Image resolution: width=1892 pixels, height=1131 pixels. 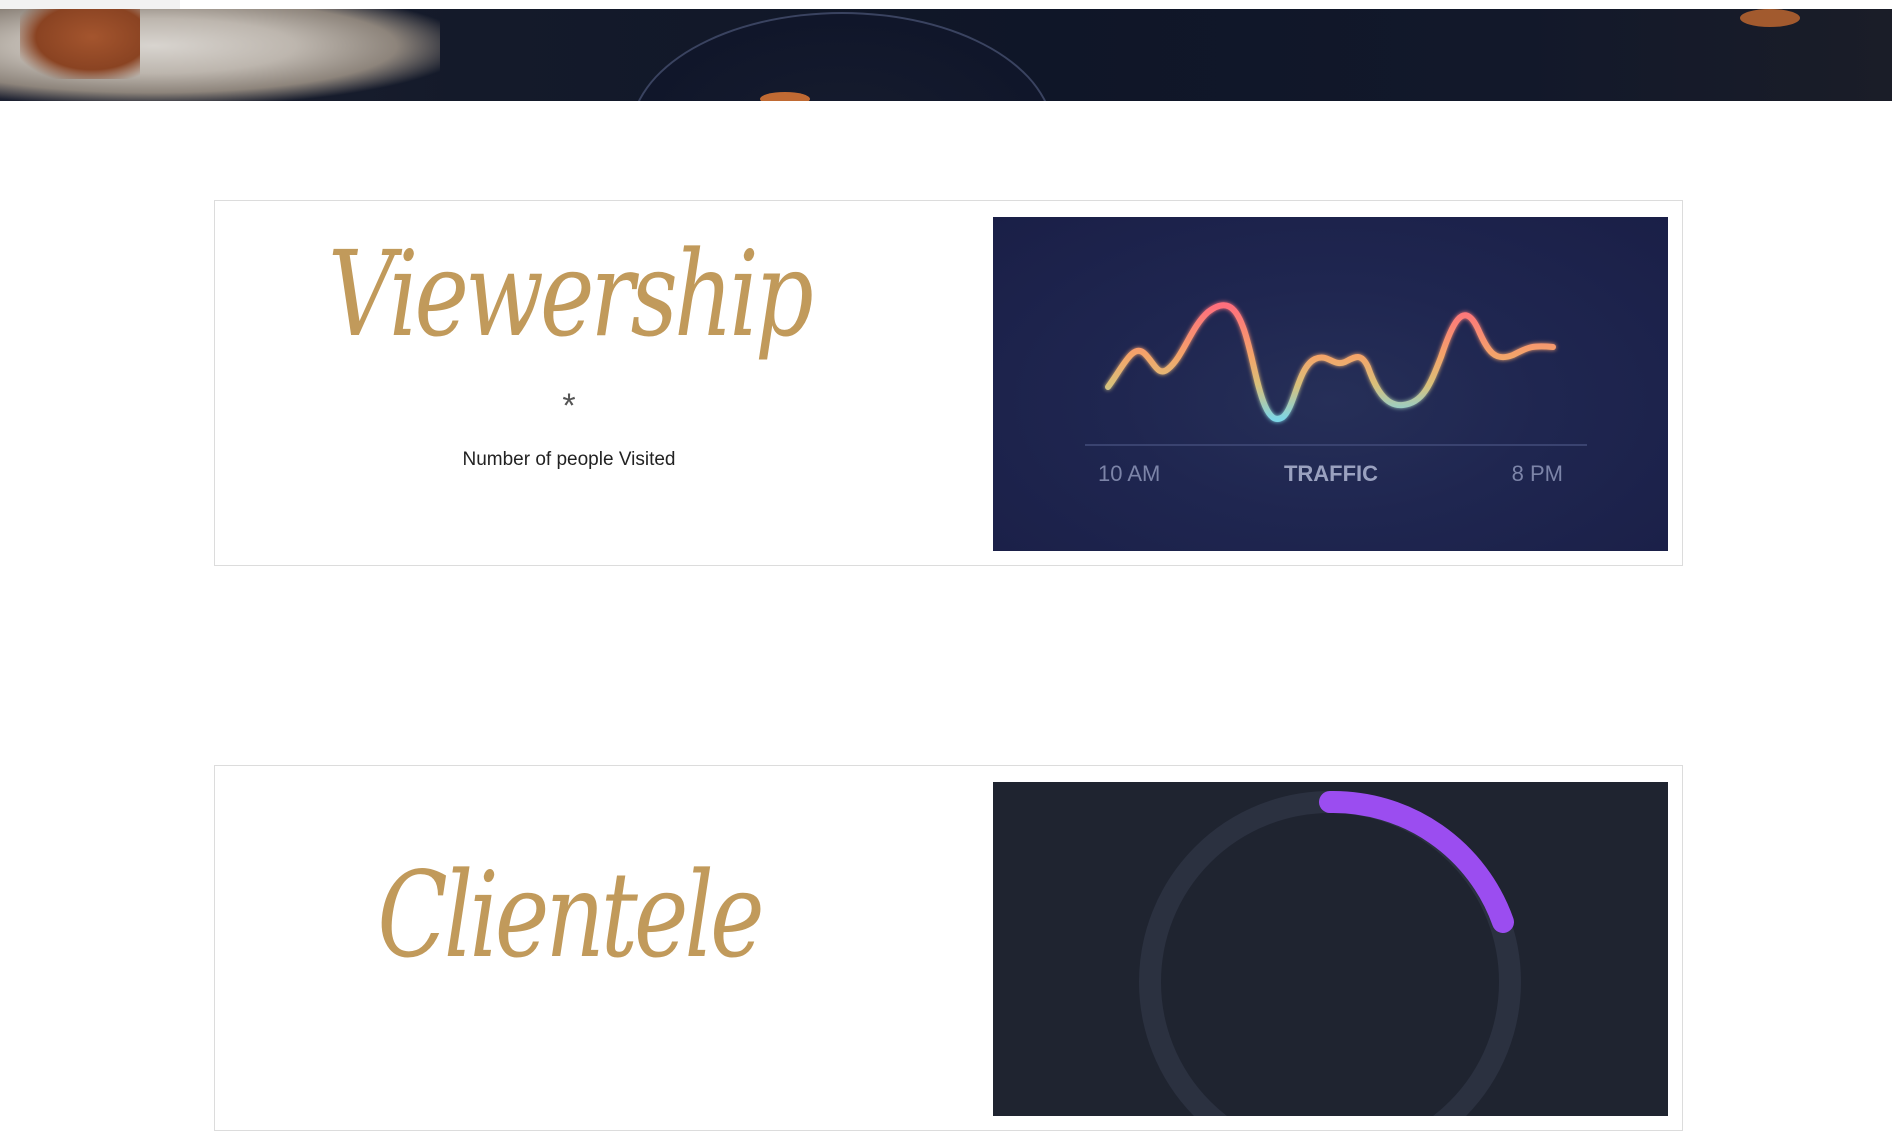 What do you see at coordinates (785, 96) in the screenshot?
I see `hero-food-piece` at bounding box center [785, 96].